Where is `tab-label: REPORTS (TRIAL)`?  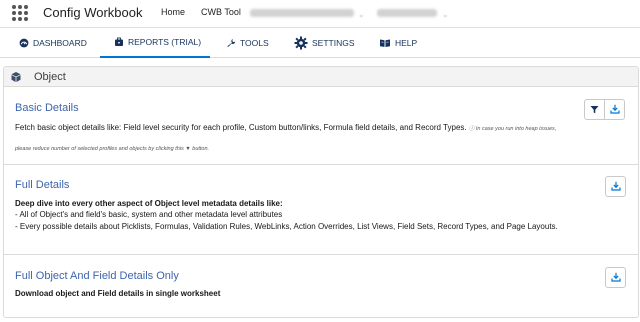
tab-label: REPORTS (TRIAL) is located at coordinates (165, 42).